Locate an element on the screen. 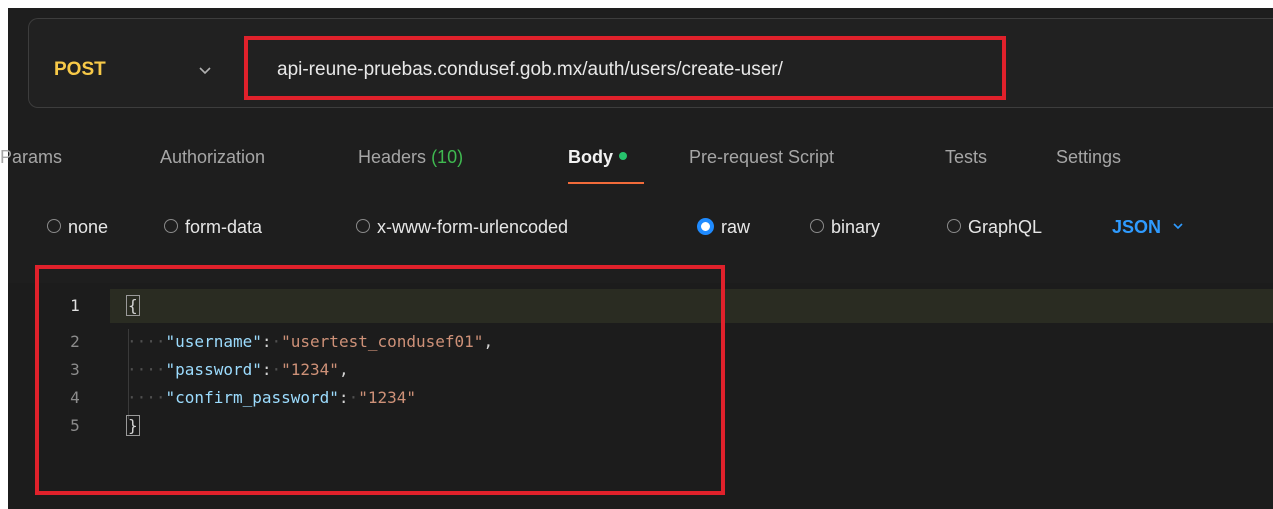 Image resolution: width=1273 pixels, height=509 pixels. left-margin is located at coordinates (4, 254).